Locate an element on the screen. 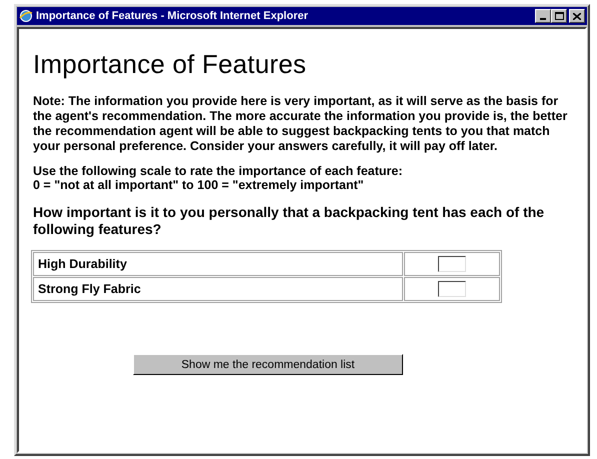  globe-icon is located at coordinates (26, 16).